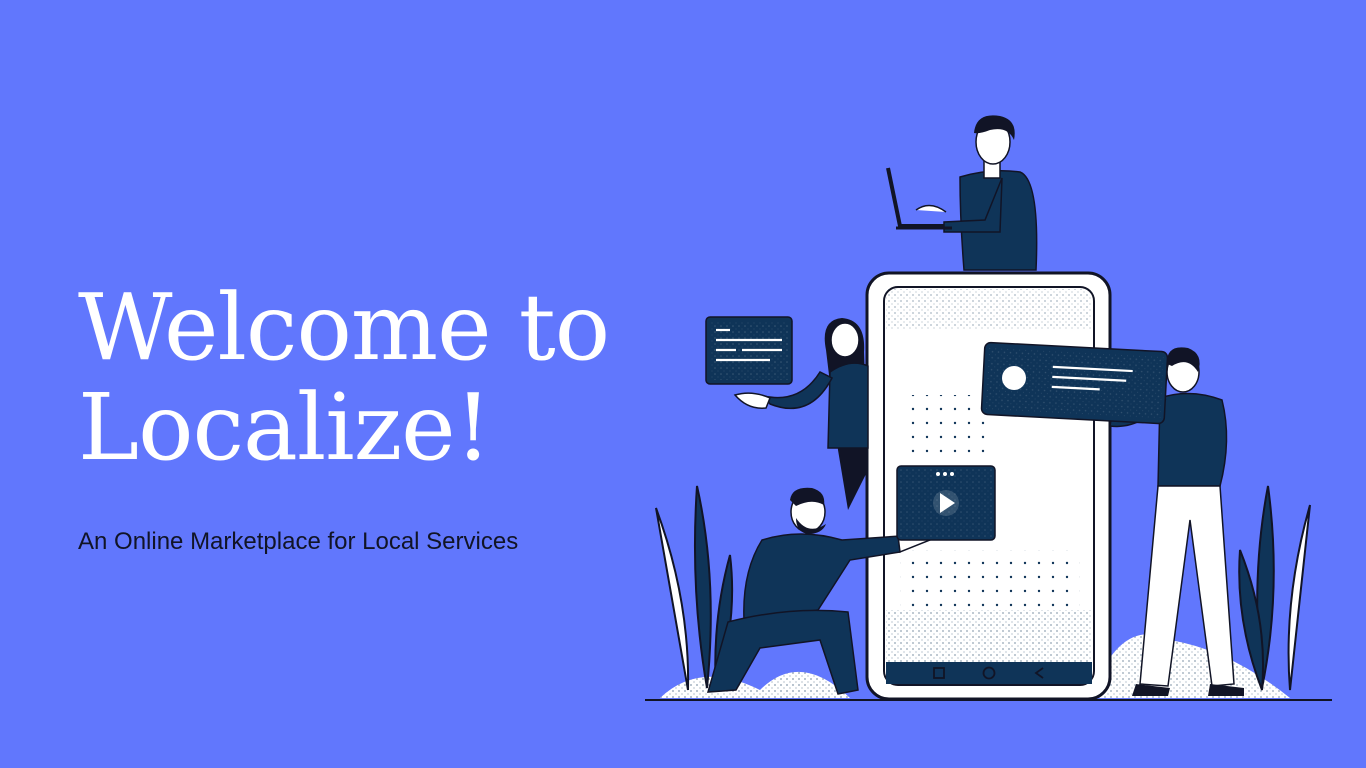  What do you see at coordinates (298, 541) in the screenshot?
I see `page-subtitle: An Online Marketplace for Local Services` at bounding box center [298, 541].